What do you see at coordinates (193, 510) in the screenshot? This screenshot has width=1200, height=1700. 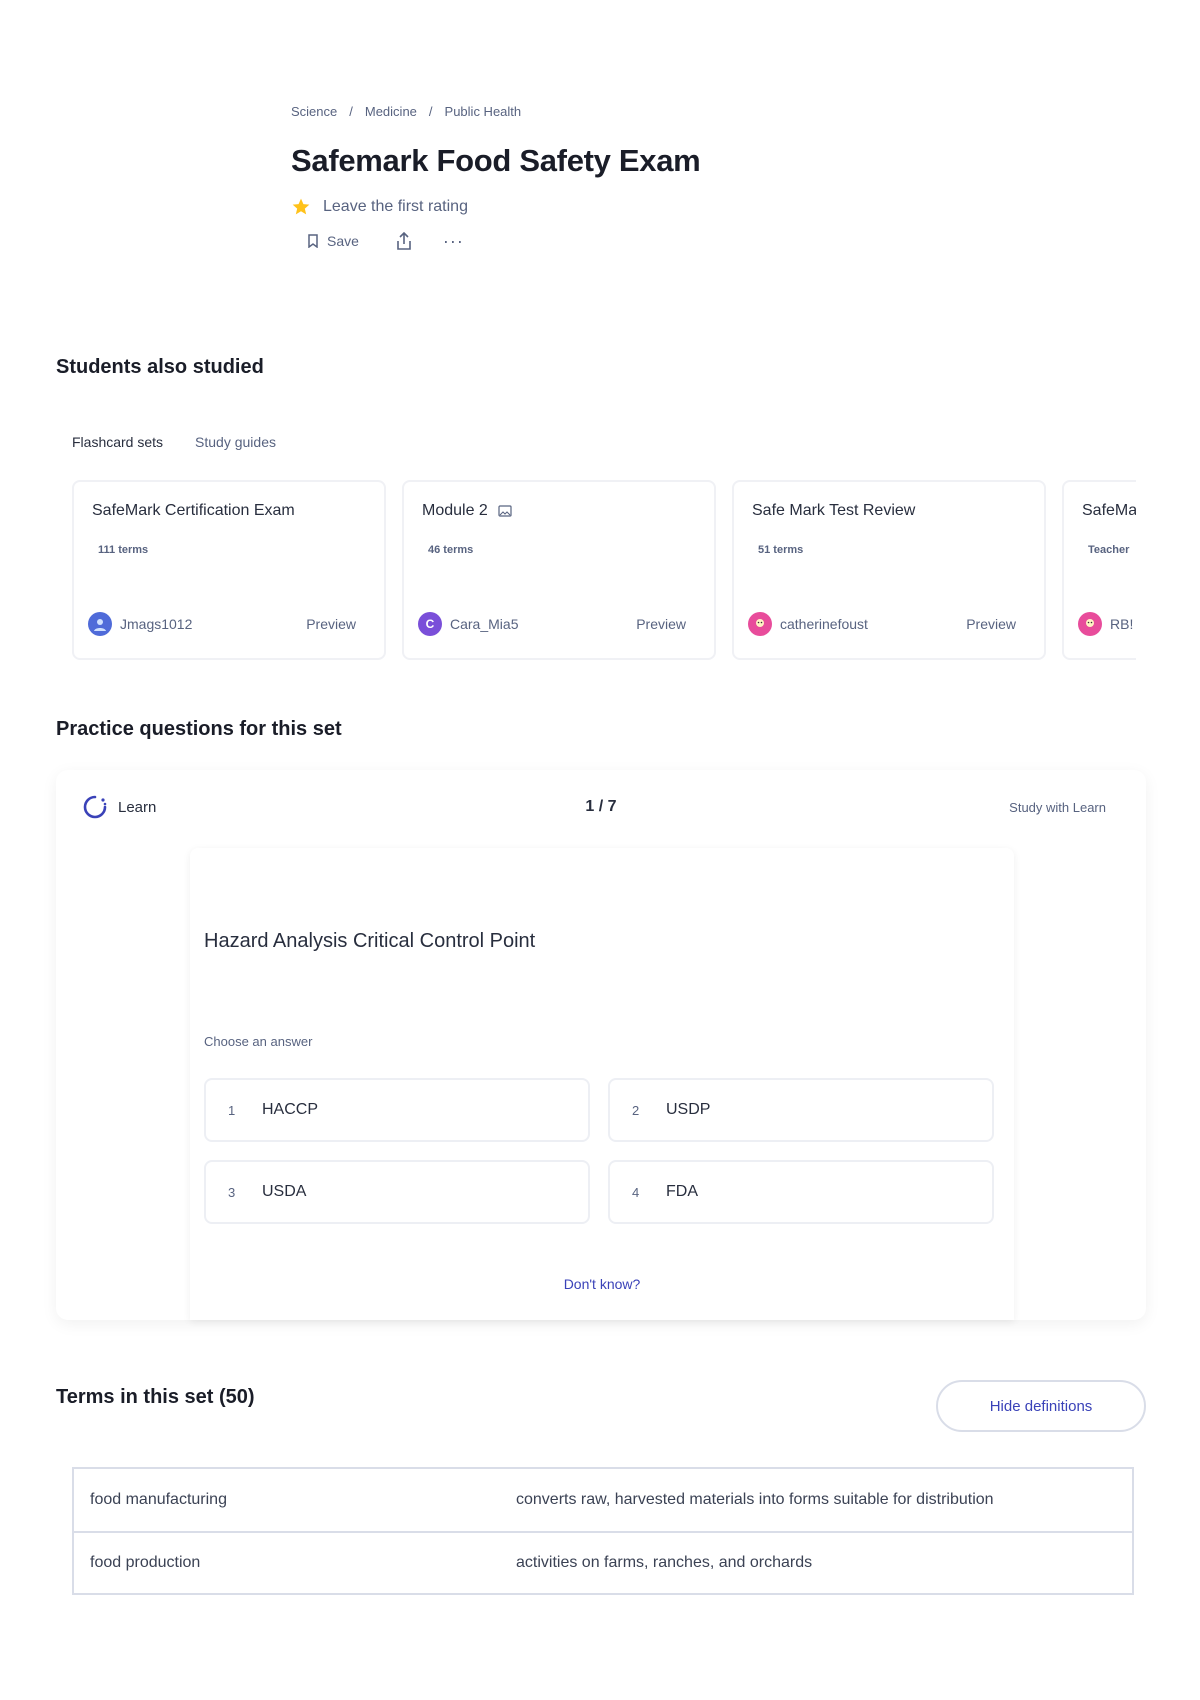 I see `card-title-text: SafeMark Certification Exam` at bounding box center [193, 510].